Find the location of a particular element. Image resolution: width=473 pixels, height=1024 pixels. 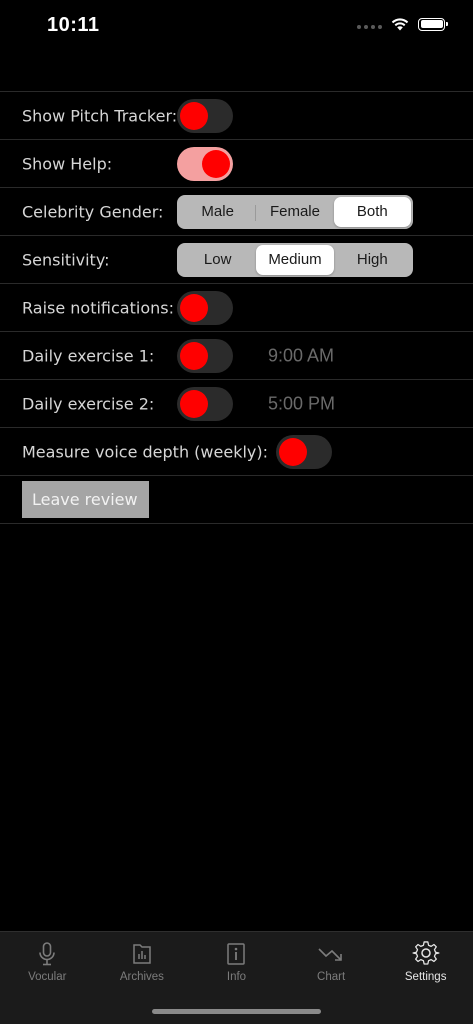

info-icon is located at coordinates (236, 954).